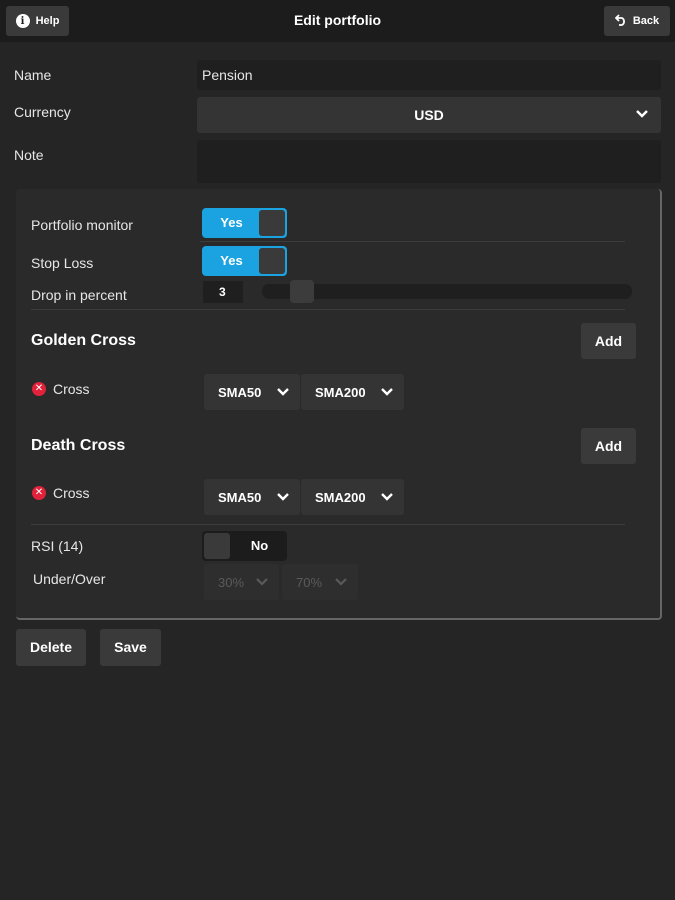 This screenshot has height=900, width=675. Describe the element at coordinates (71, 389) in the screenshot. I see `golden-cross-row-label: Cross` at that location.